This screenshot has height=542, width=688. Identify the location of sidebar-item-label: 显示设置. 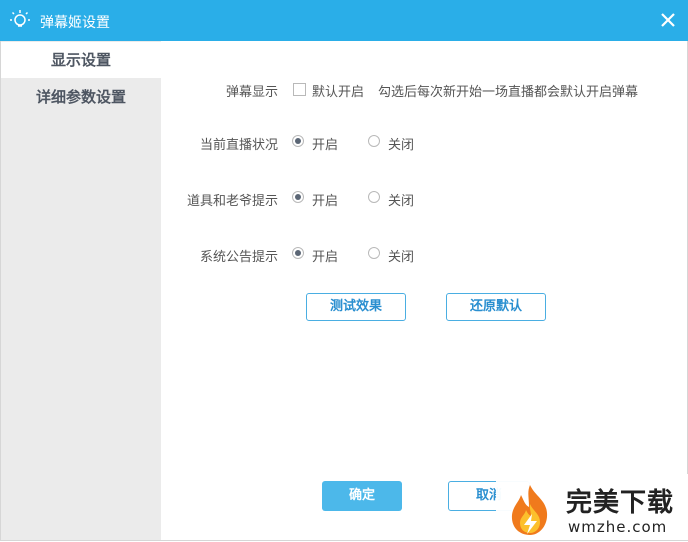
(80, 60).